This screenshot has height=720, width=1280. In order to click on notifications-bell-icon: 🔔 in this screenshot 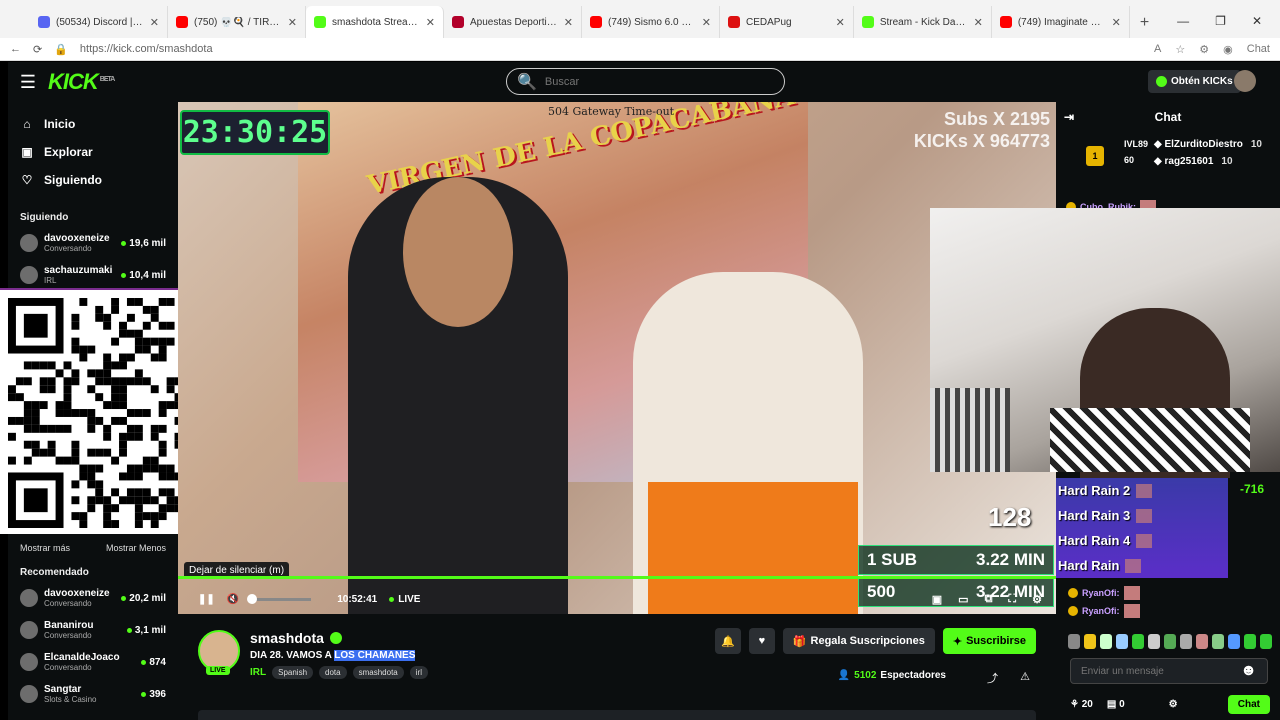, I will do `click(727, 641)`.